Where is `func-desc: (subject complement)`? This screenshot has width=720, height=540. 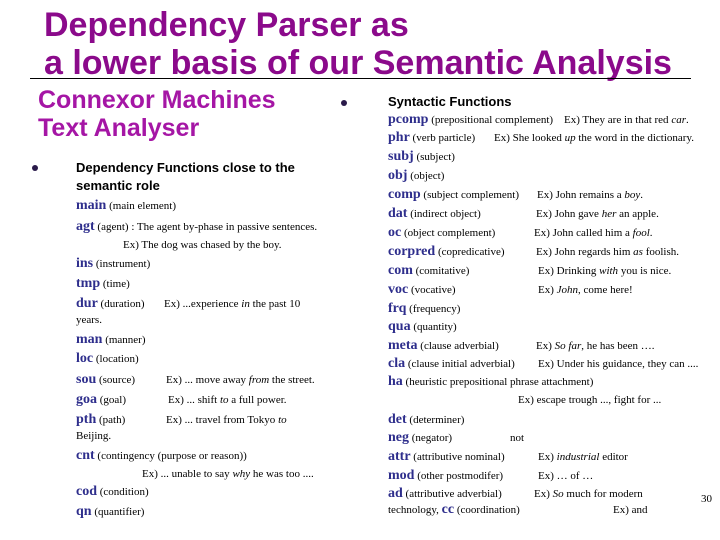 func-desc: (subject complement) is located at coordinates (471, 195).